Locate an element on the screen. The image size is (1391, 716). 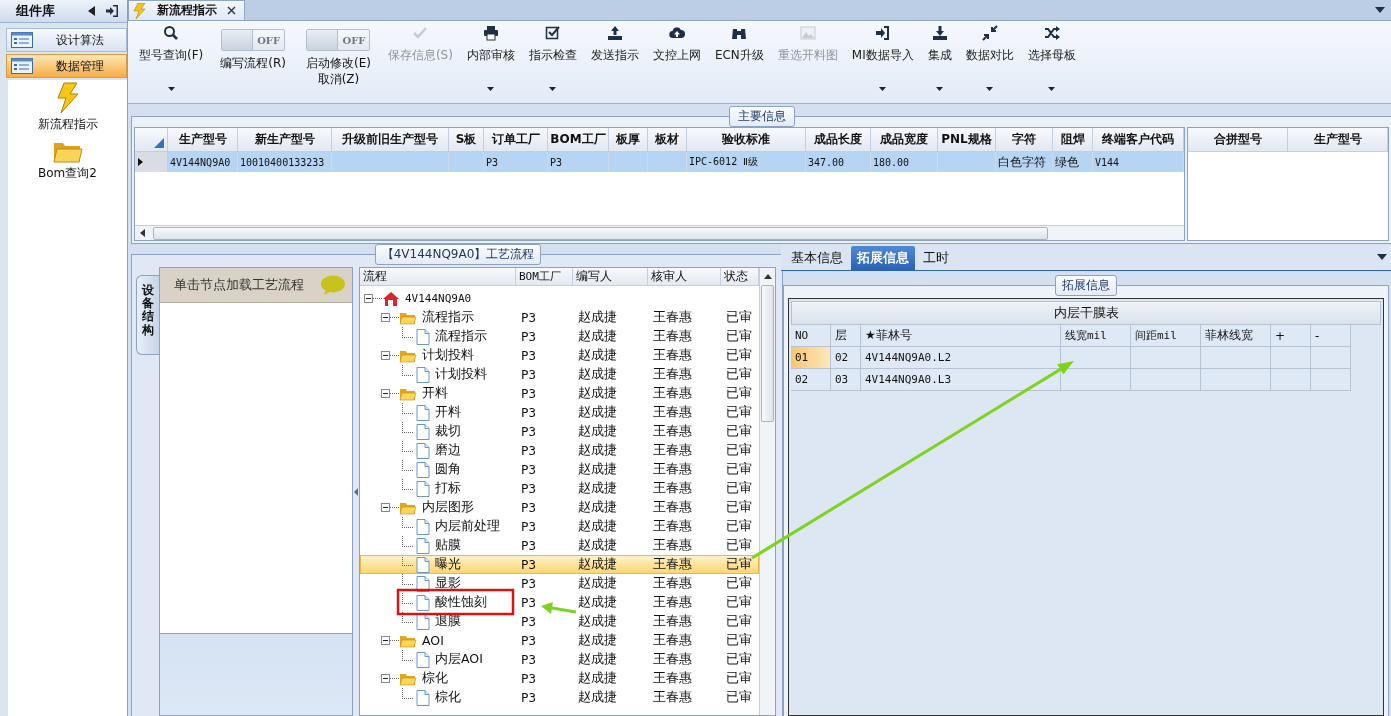
tree-row: 圆角 P3 赵成捷 王春惠 已审 is located at coordinates (559, 469).